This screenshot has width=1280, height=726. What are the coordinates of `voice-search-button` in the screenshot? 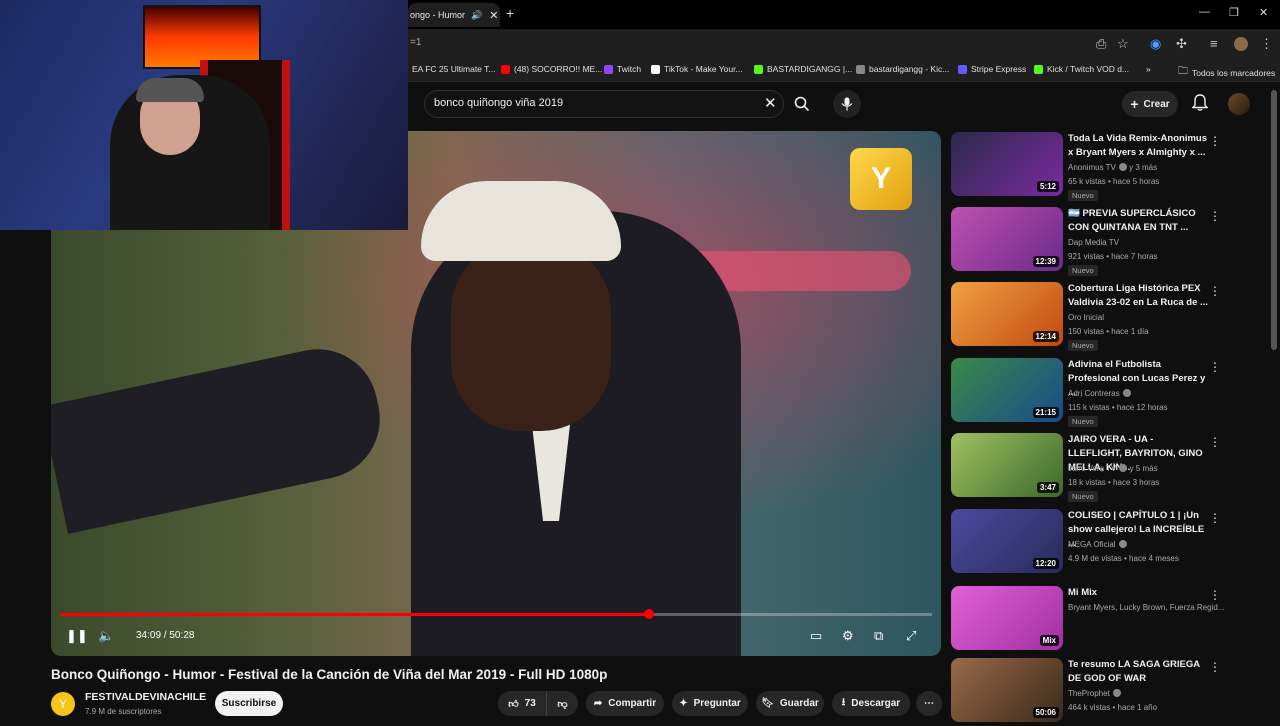 It's located at (847, 104).